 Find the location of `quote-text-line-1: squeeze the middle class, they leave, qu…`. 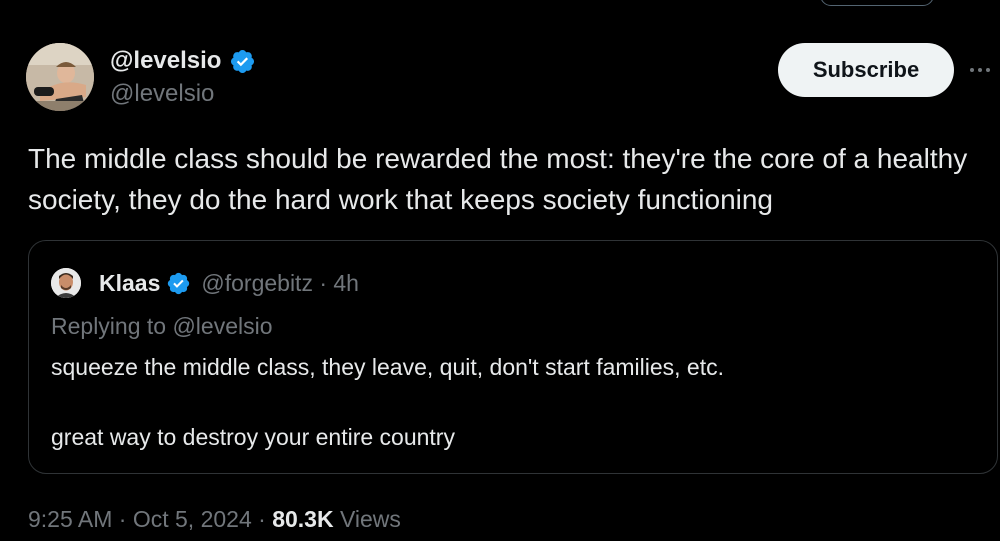

quote-text-line-1: squeeze the middle class, they leave, qu… is located at coordinates (388, 367).